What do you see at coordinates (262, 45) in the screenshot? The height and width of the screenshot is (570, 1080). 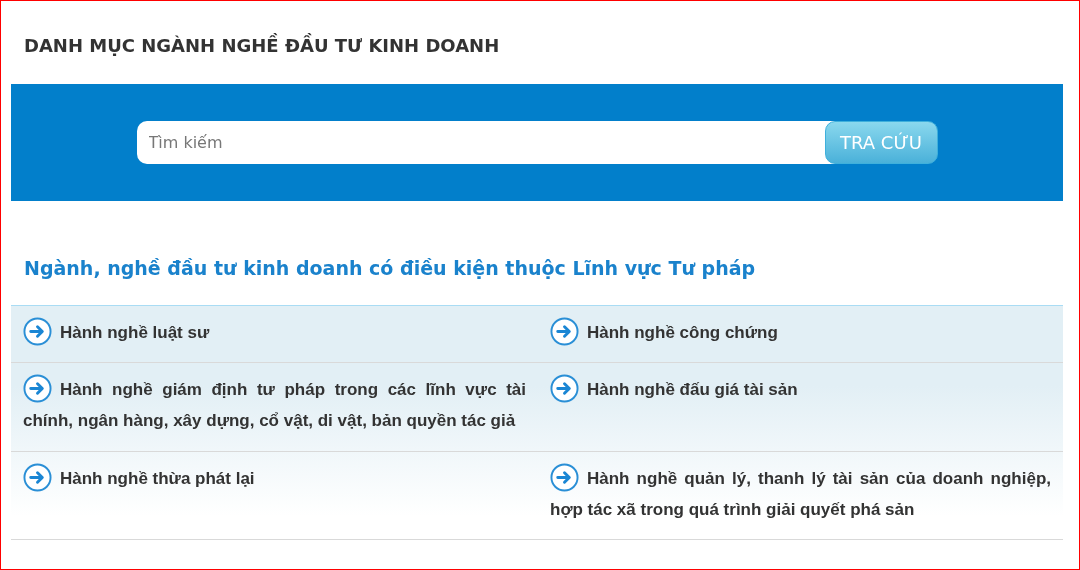 I see `page-title: DANH MỤC NGÀNH NGHỀ ĐẦU TƯ KINH DOANH` at bounding box center [262, 45].